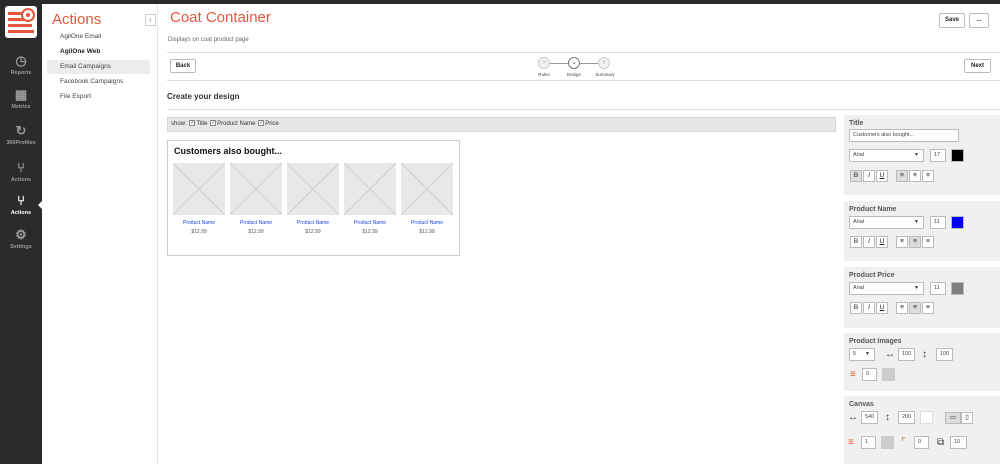 Image resolution: width=1000 pixels, height=464 pixels. I want to click on show-label: show:, so click(179, 124).